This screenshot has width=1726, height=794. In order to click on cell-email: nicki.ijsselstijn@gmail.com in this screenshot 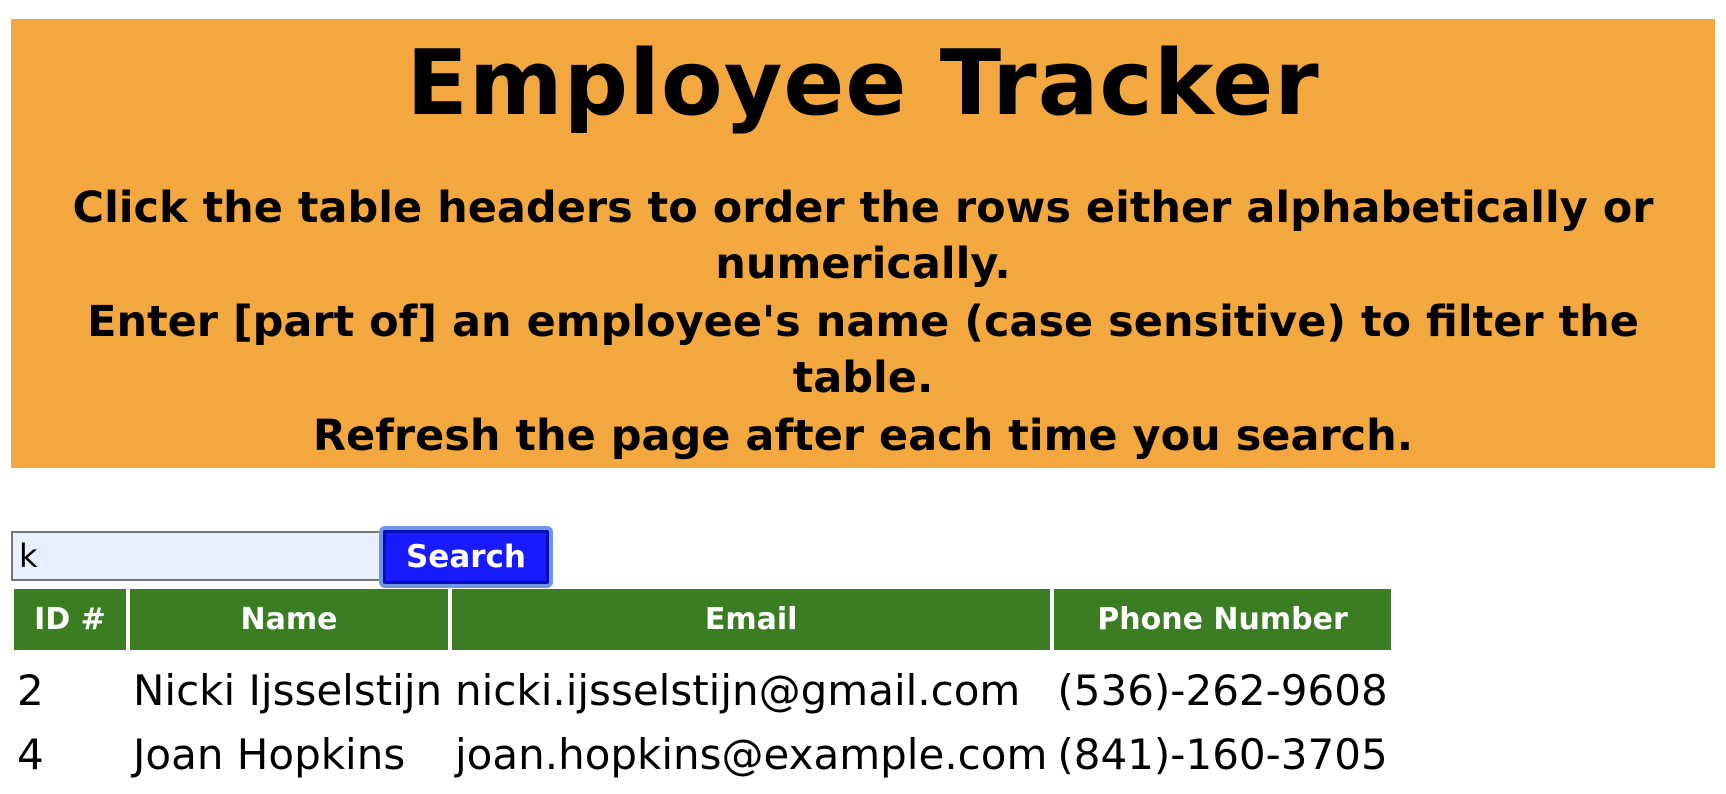, I will do `click(738, 690)`.